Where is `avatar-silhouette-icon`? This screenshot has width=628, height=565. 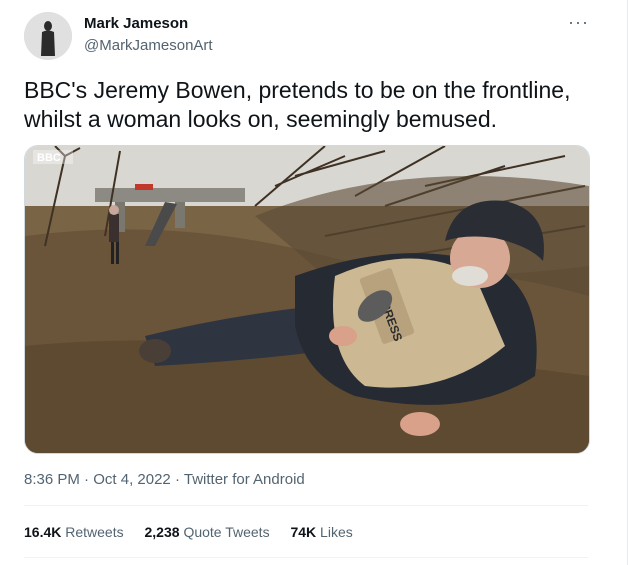 avatar-silhouette-icon is located at coordinates (48, 36).